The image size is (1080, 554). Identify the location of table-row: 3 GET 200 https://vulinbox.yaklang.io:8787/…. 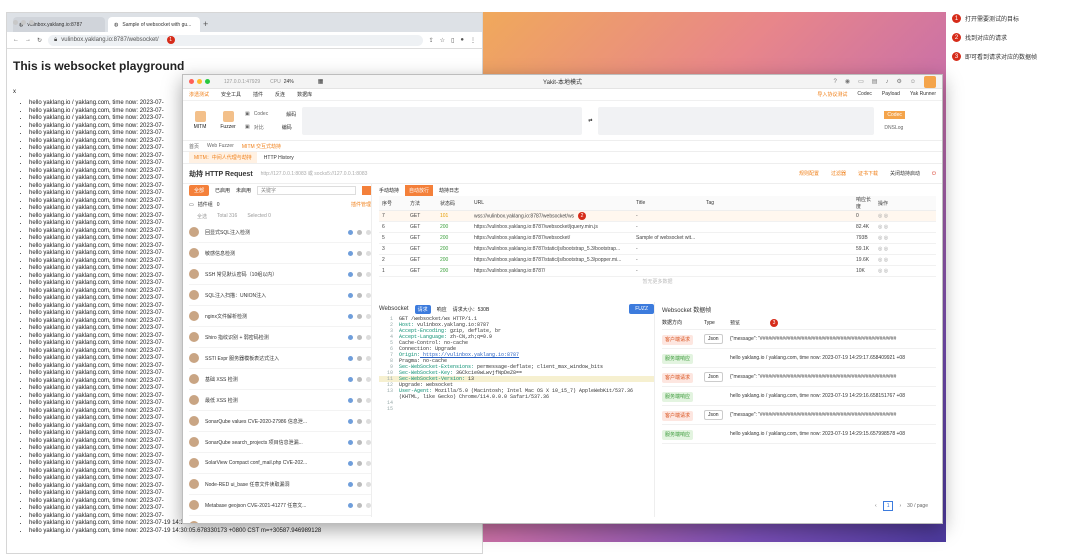
(657, 249).